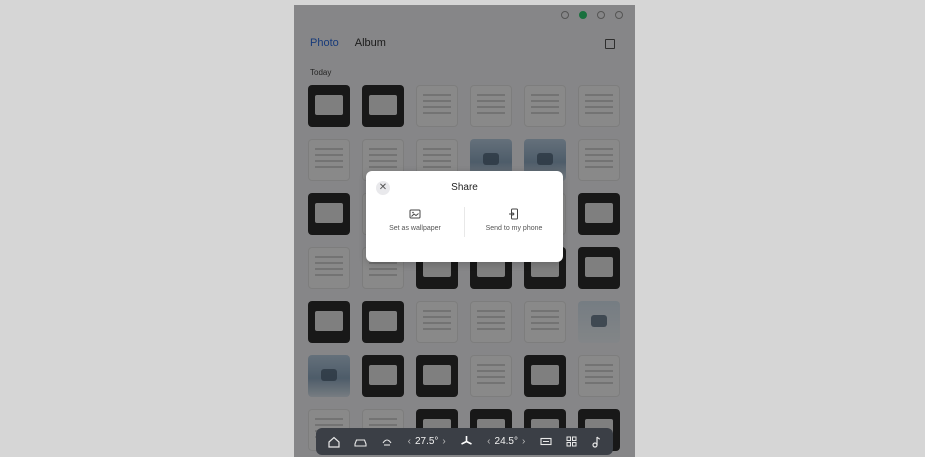 The width and height of the screenshot is (925, 457). I want to click on vehicle-dock: ‹ 27.5° › ‹ 24.5° ›, so click(464, 441).